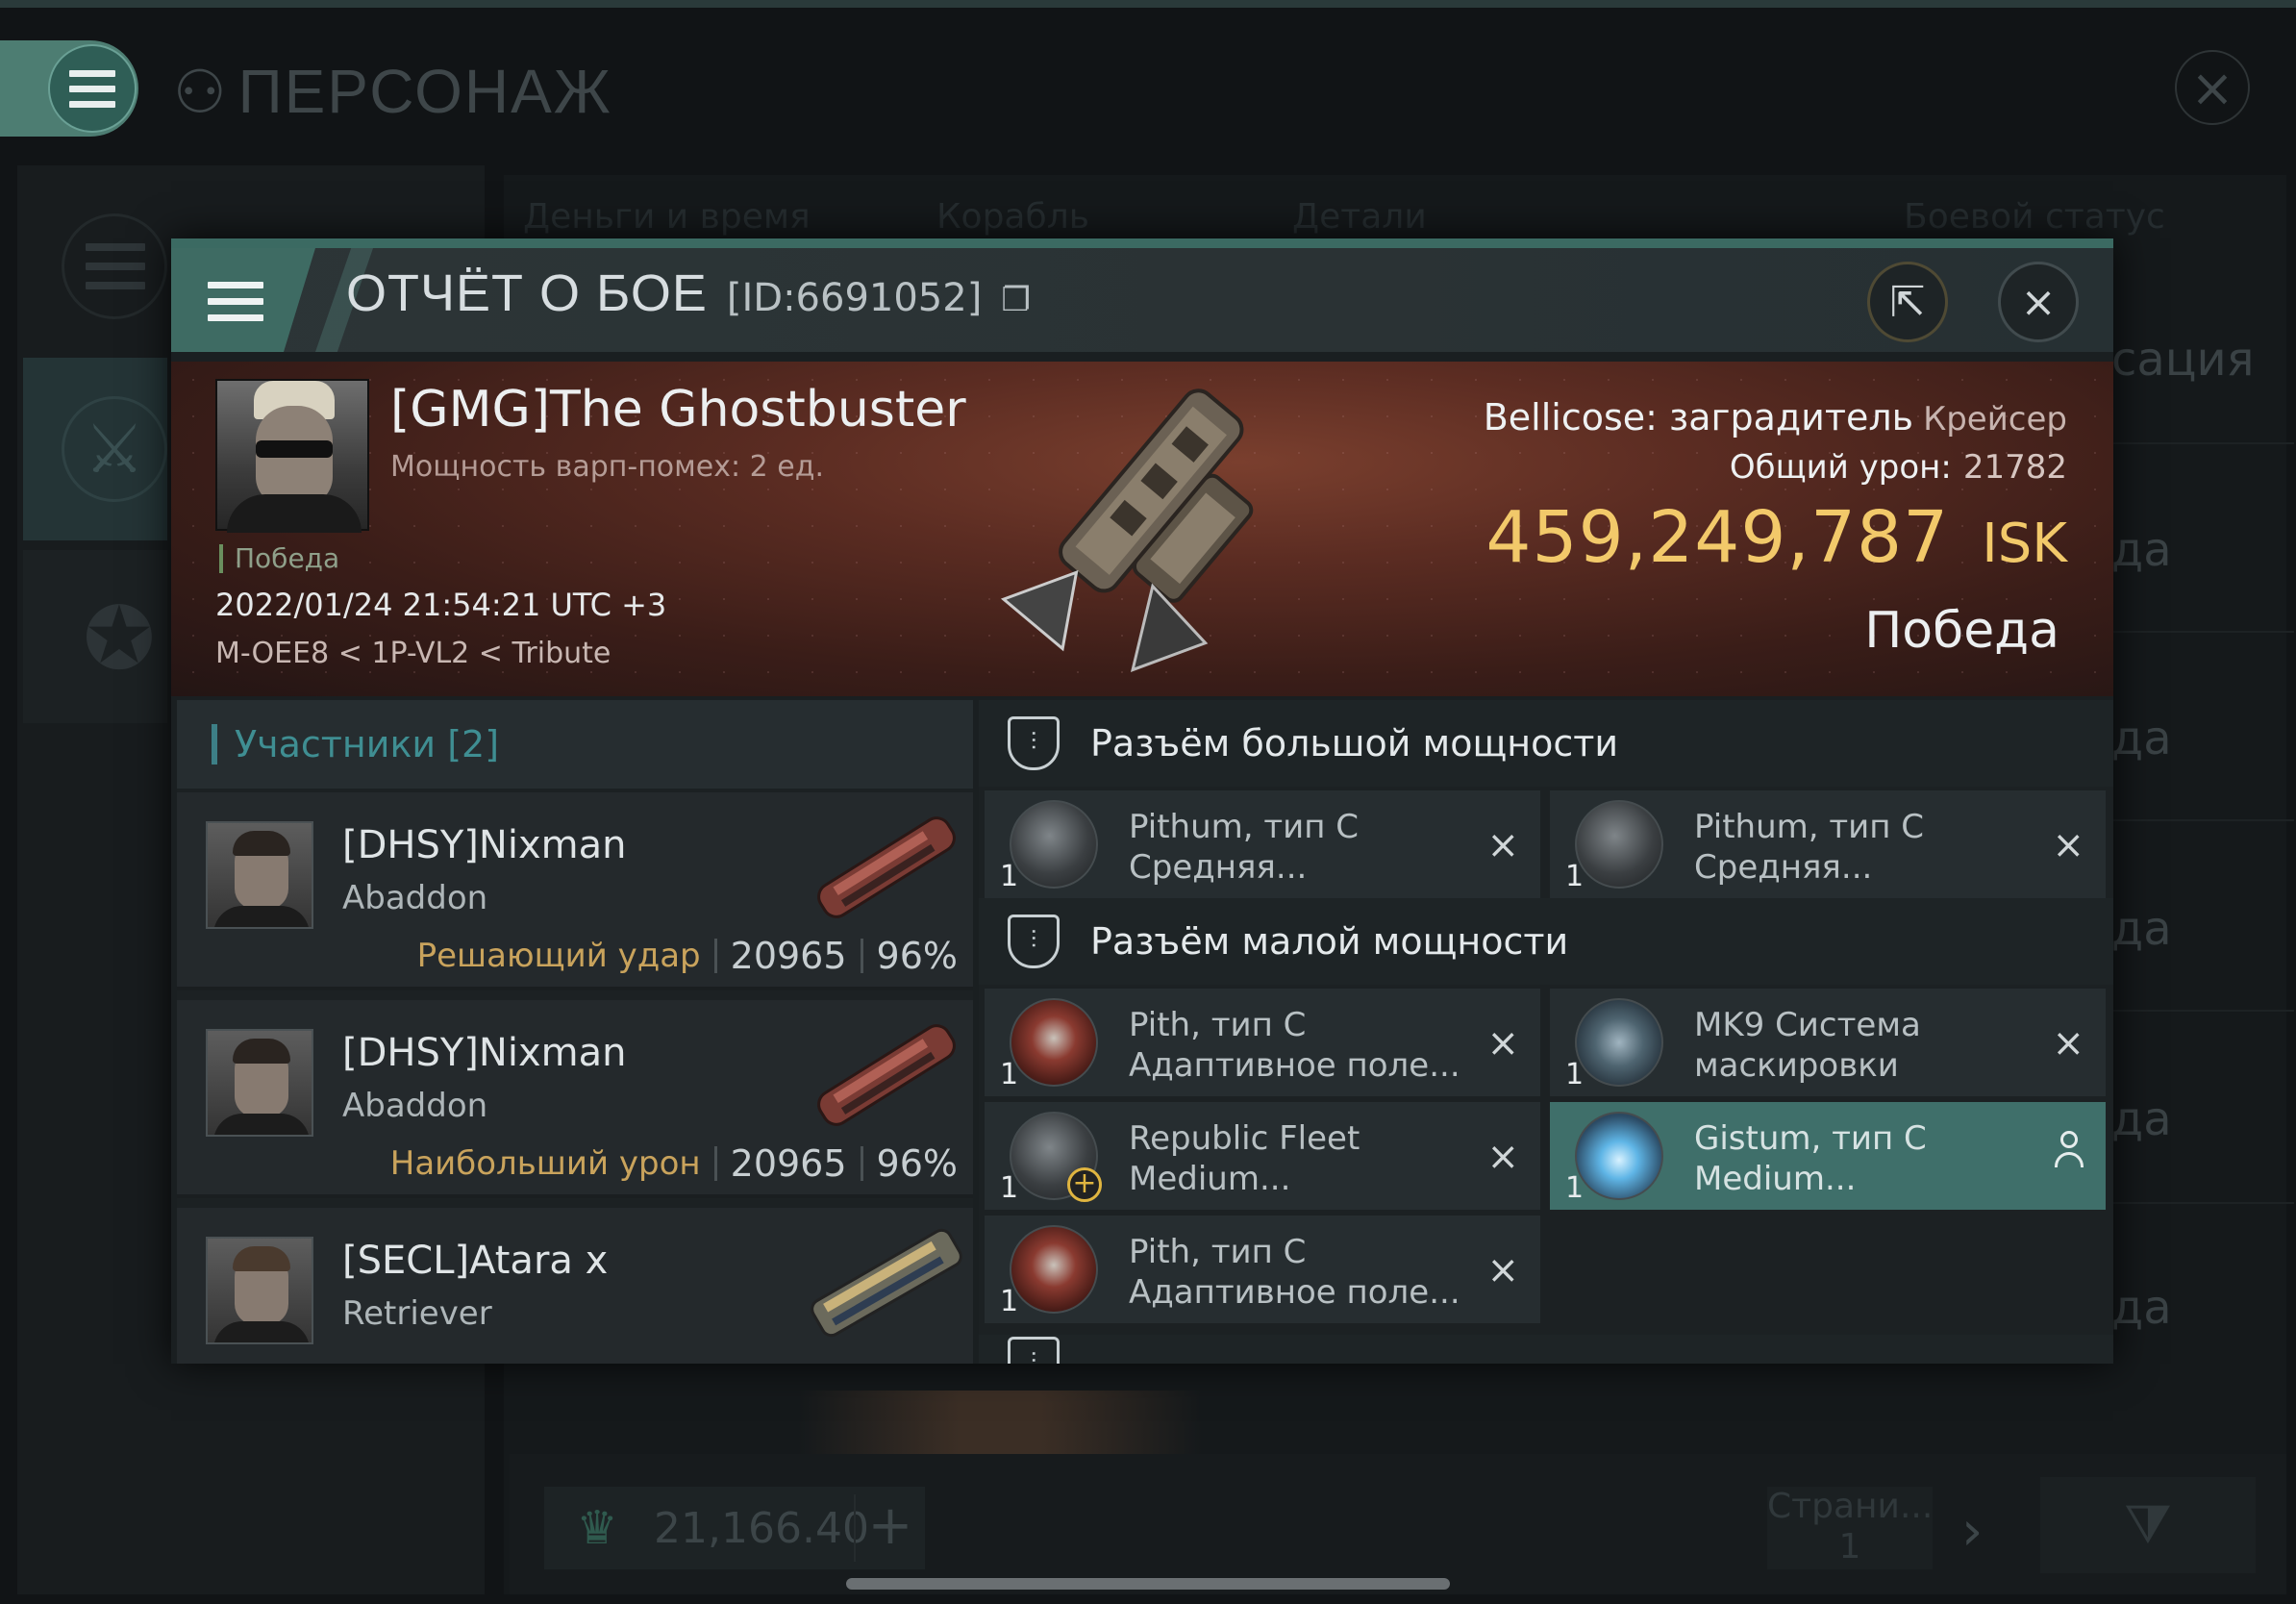  Describe the element at coordinates (415, 898) in the screenshot. I see `participant-ship: Abaddon` at that location.